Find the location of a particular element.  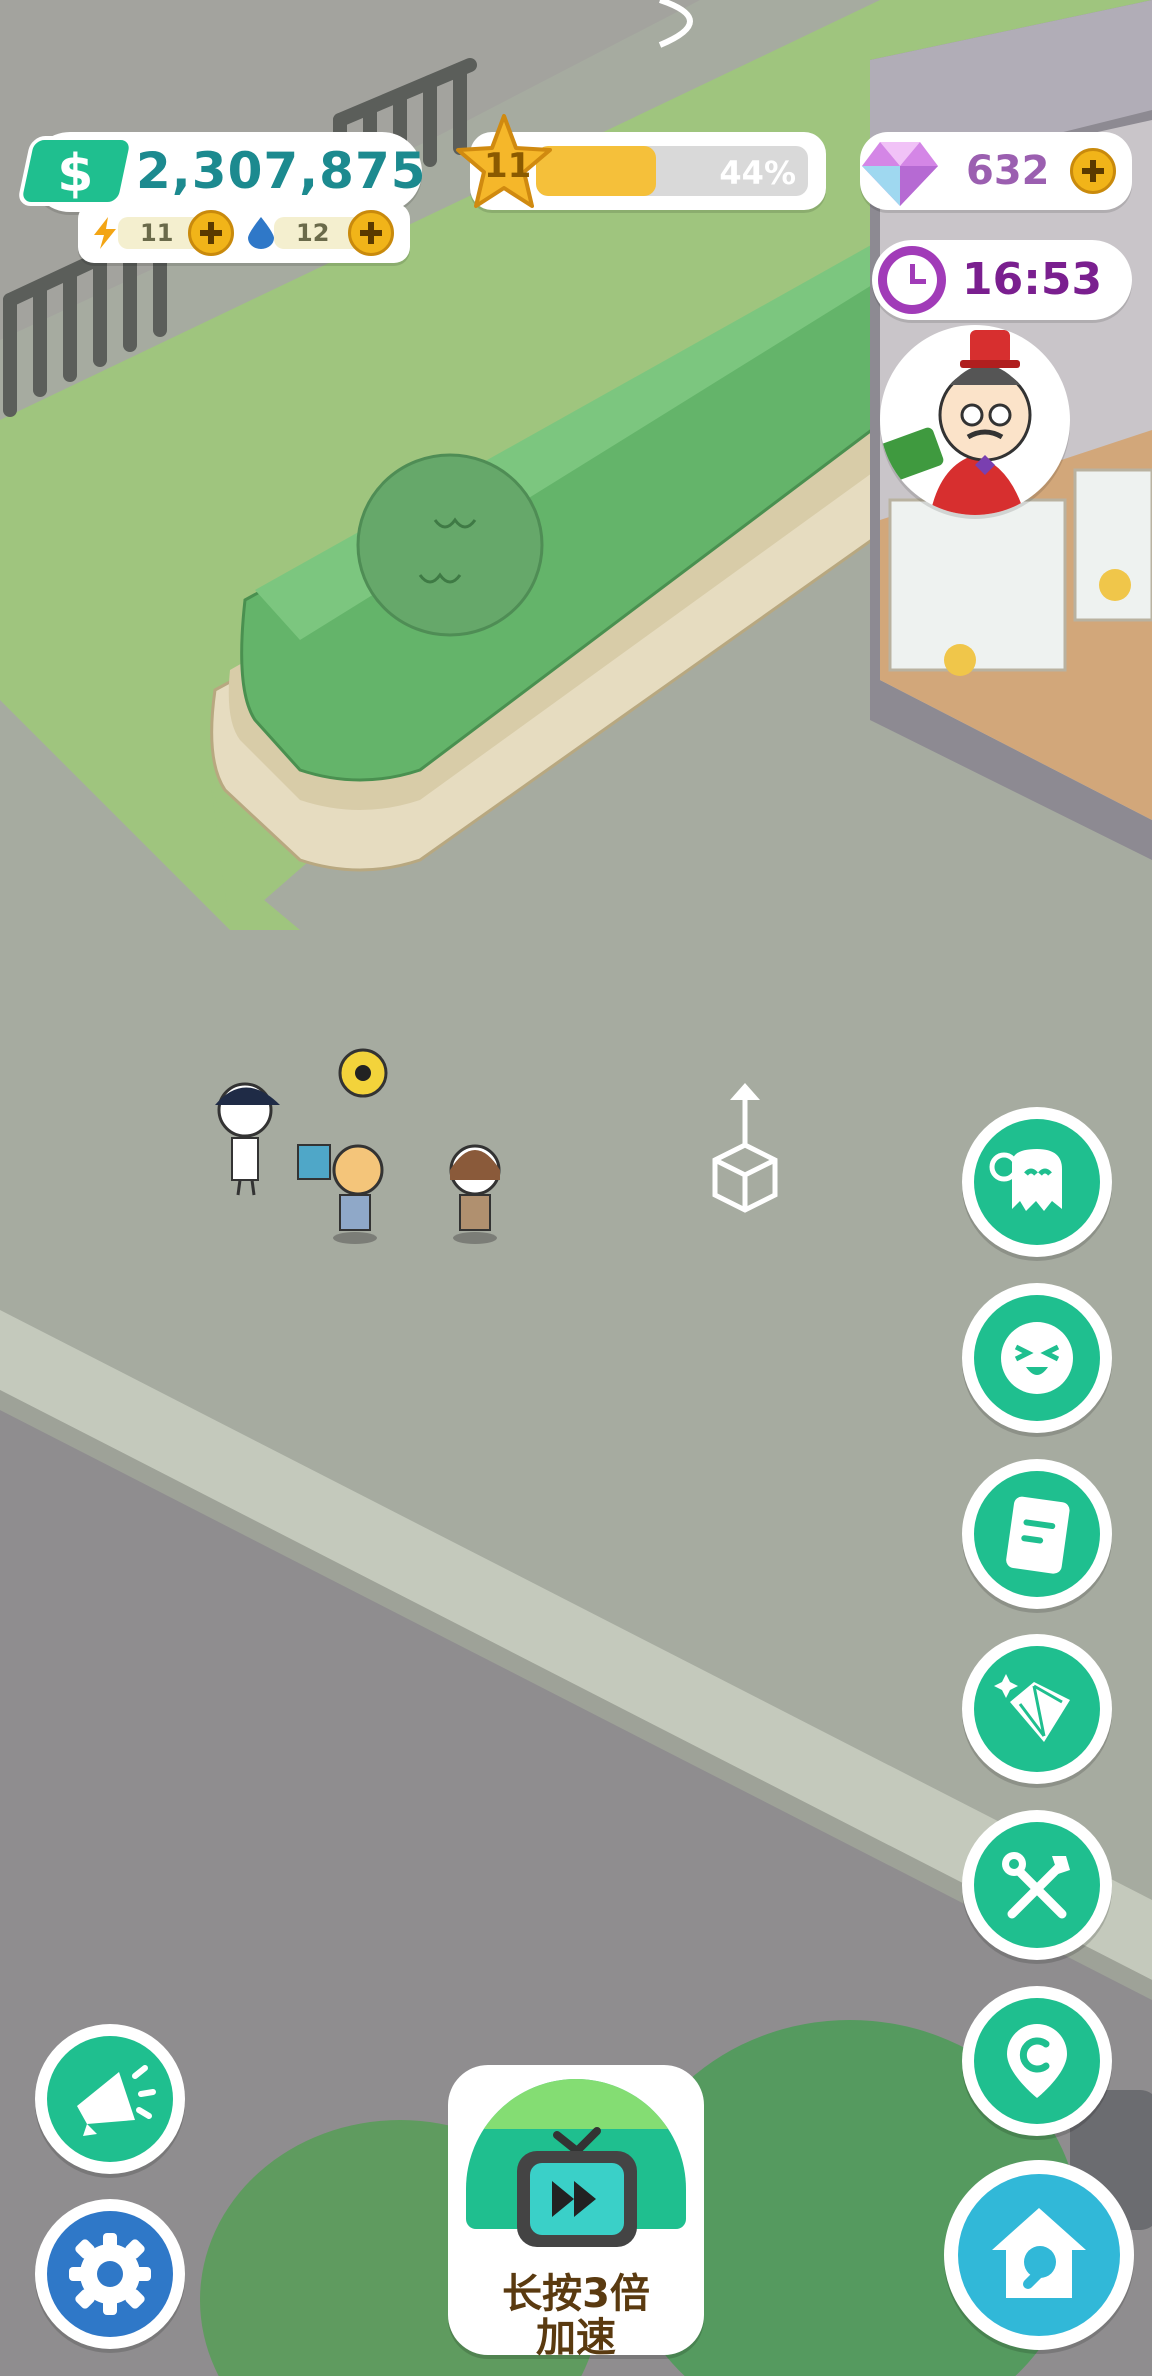

smiley-icon is located at coordinates (1037, 1358).